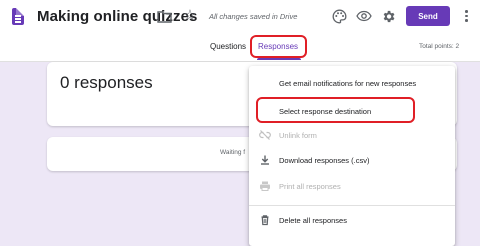  I want to click on menu-item-label: Download responses (.csv), so click(324, 160).